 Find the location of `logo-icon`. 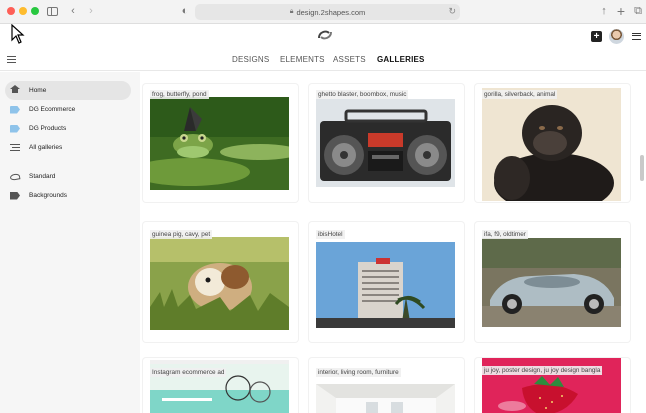

logo-icon is located at coordinates (15, 176).